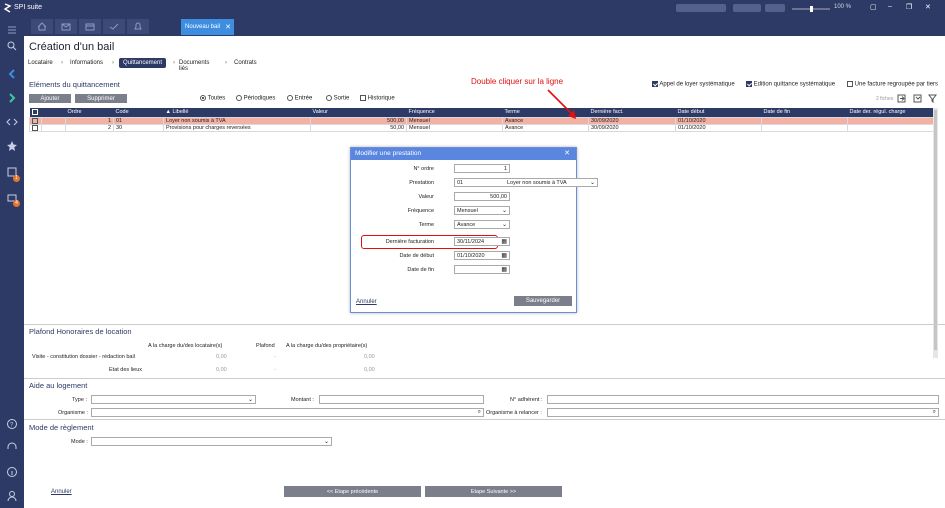  I want to click on radio-periodiques, so click(239, 98).